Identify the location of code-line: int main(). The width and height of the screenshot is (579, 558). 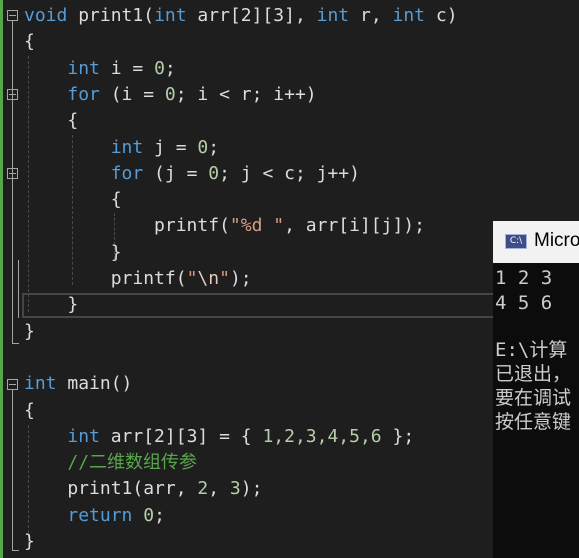
(78, 384).